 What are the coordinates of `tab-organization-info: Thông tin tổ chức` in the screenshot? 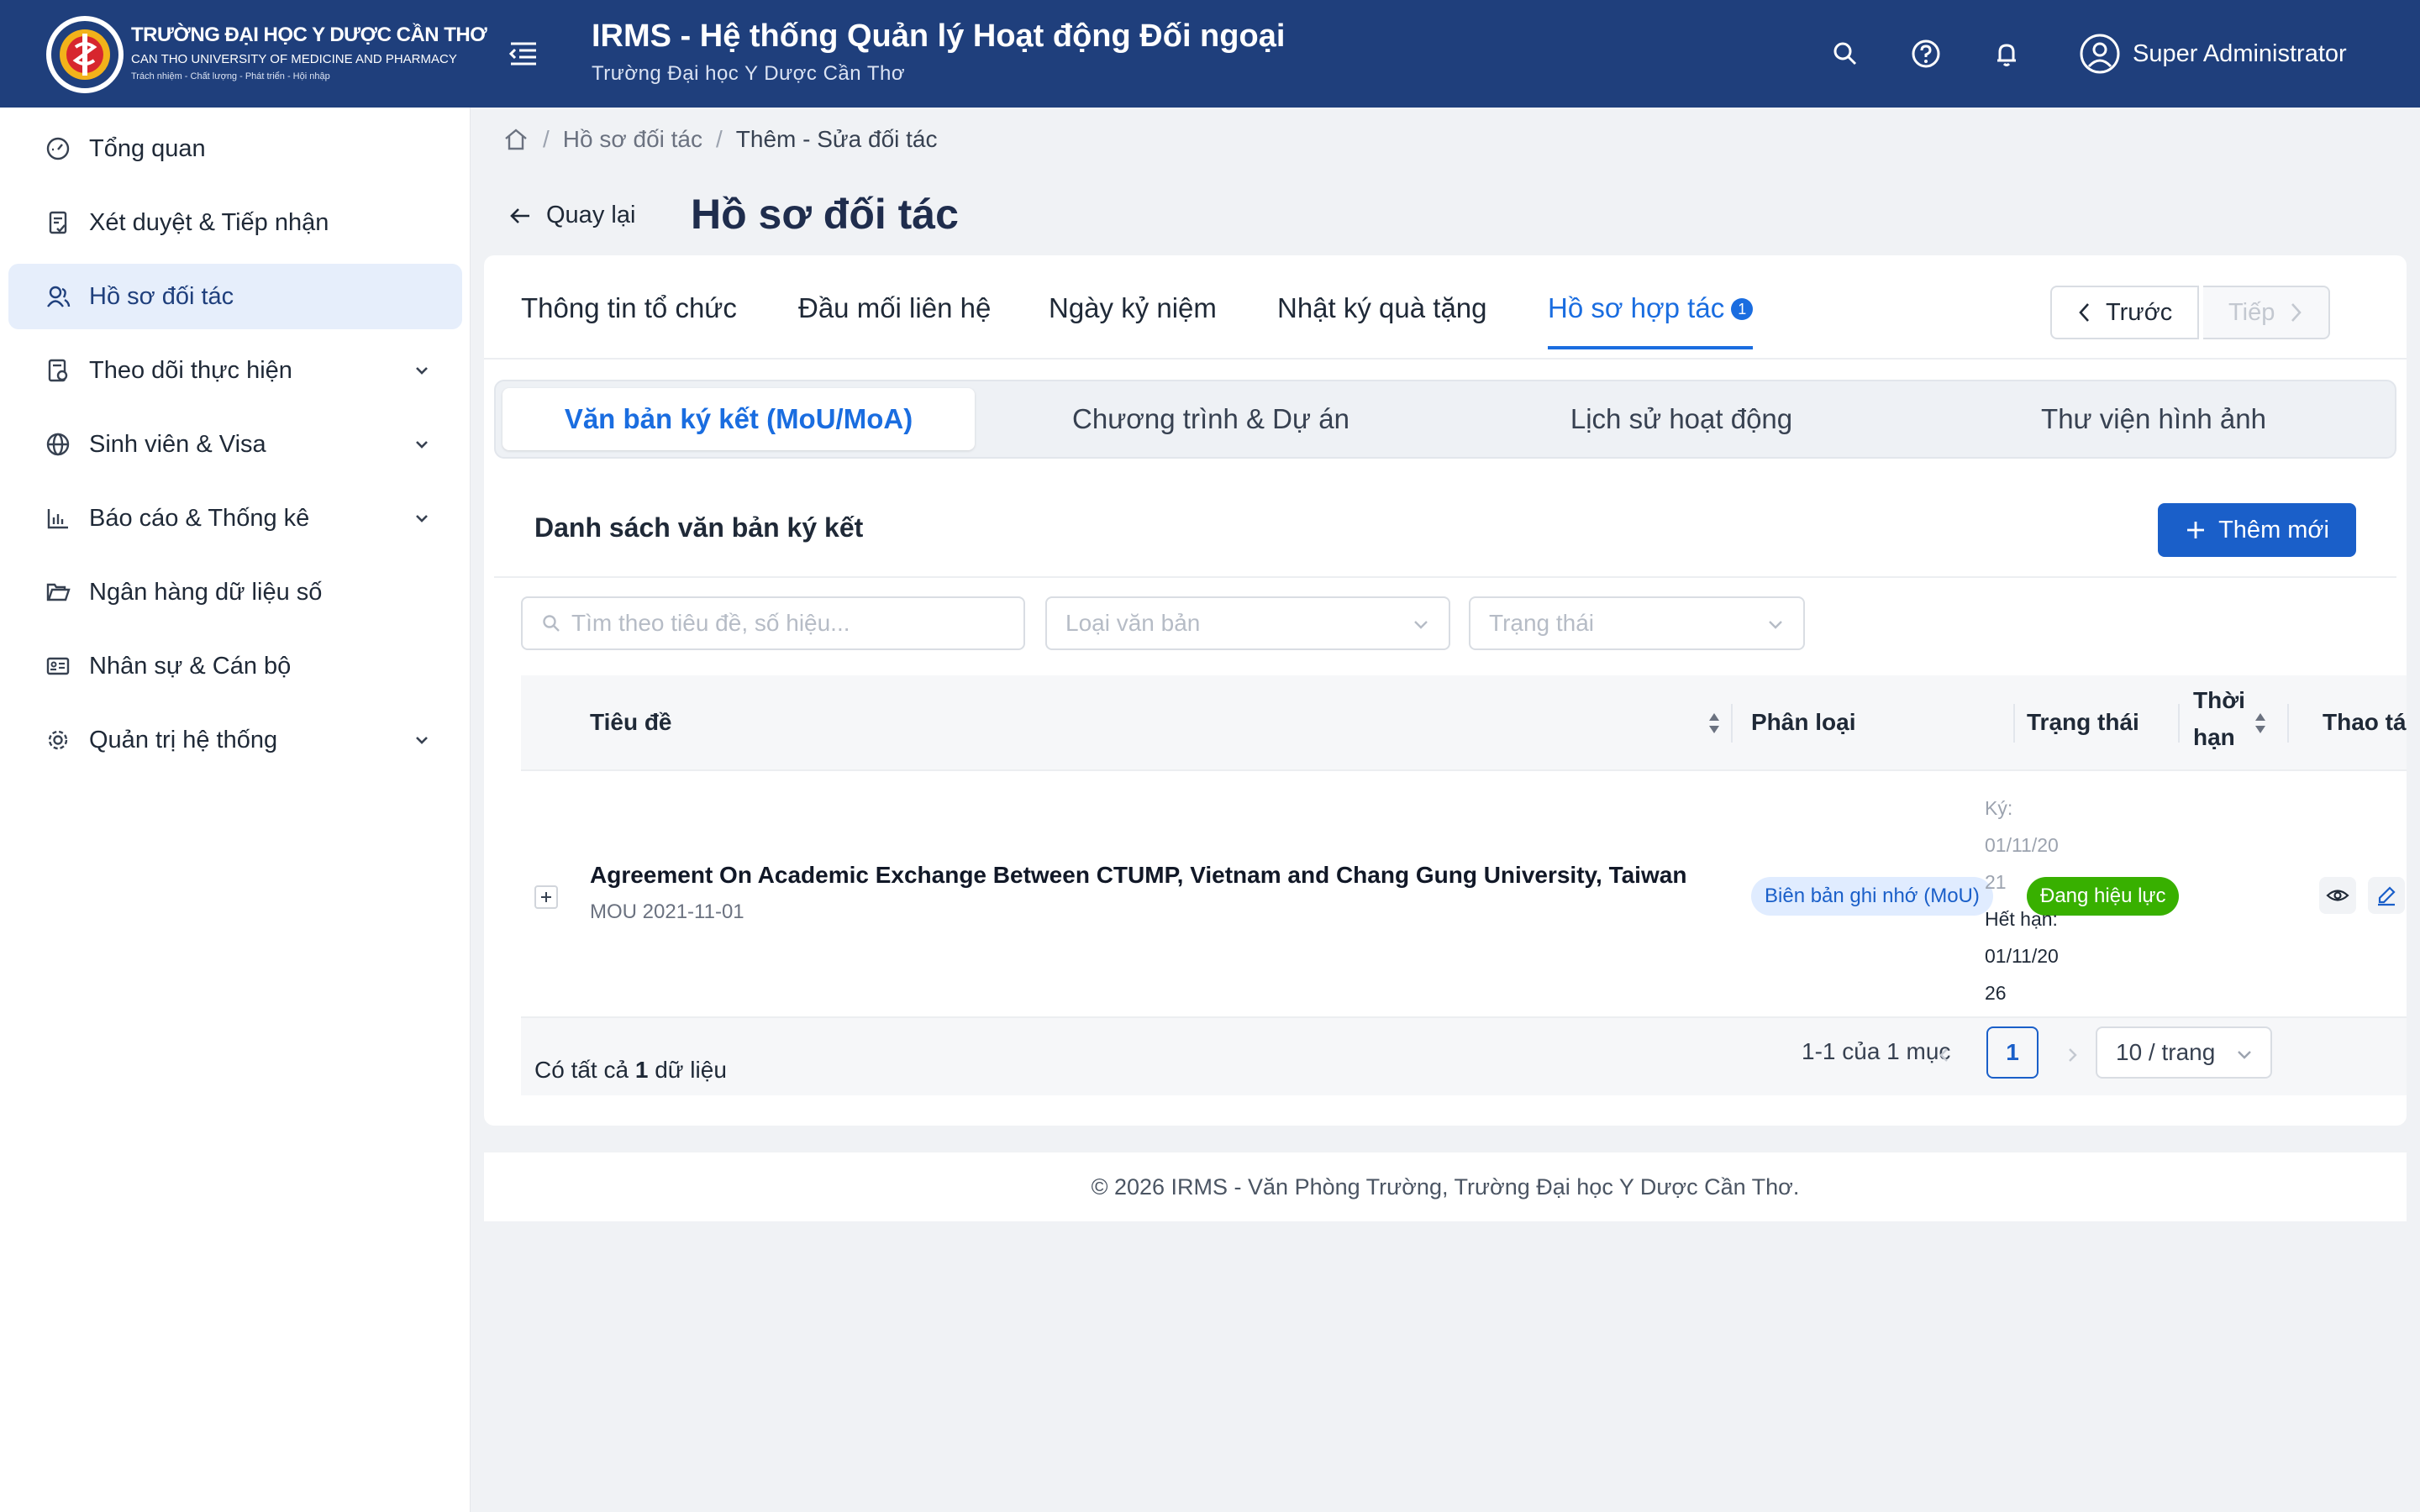 It's located at (629, 308).